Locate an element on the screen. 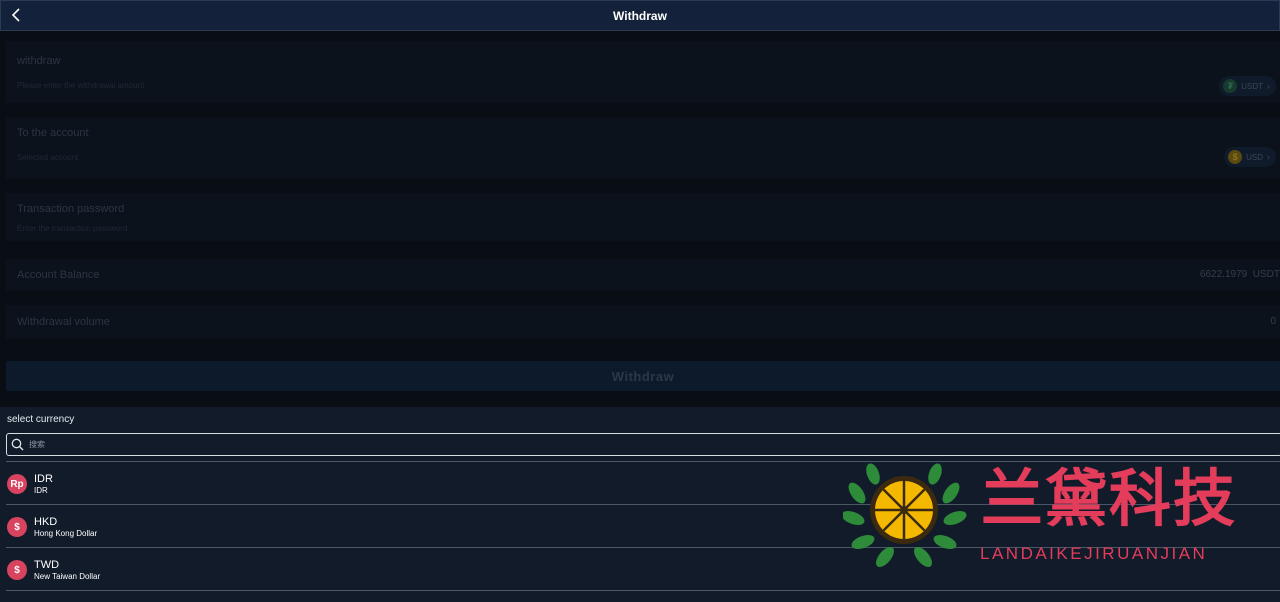 The image size is (1280, 602). account-balance-value: 6622.1979 USDT is located at coordinates (1240, 274).